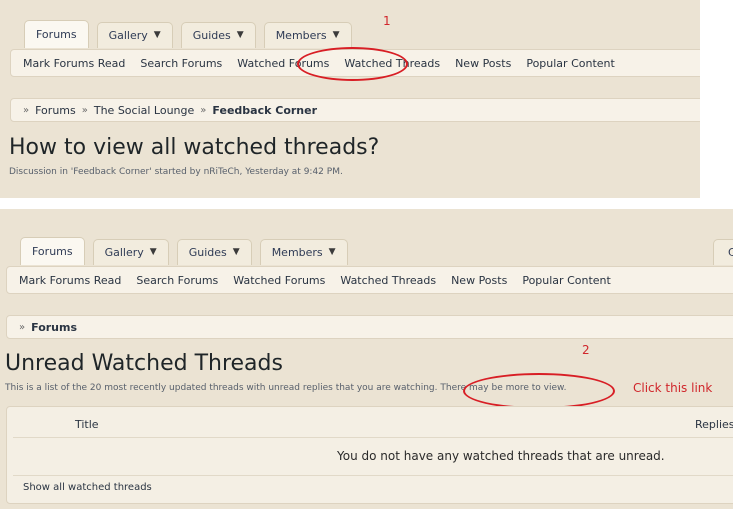  I want to click on subnav-watched-forums: Watched Forums, so click(279, 280).